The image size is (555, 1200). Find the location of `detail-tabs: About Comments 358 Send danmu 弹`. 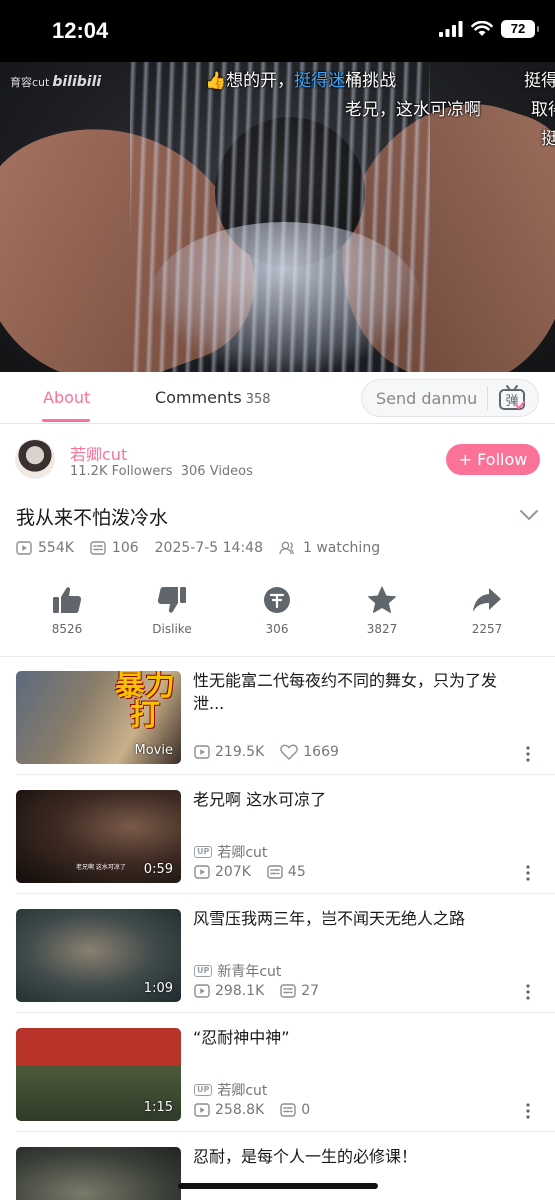

detail-tabs: About Comments 358 Send danmu 弹 is located at coordinates (277, 398).